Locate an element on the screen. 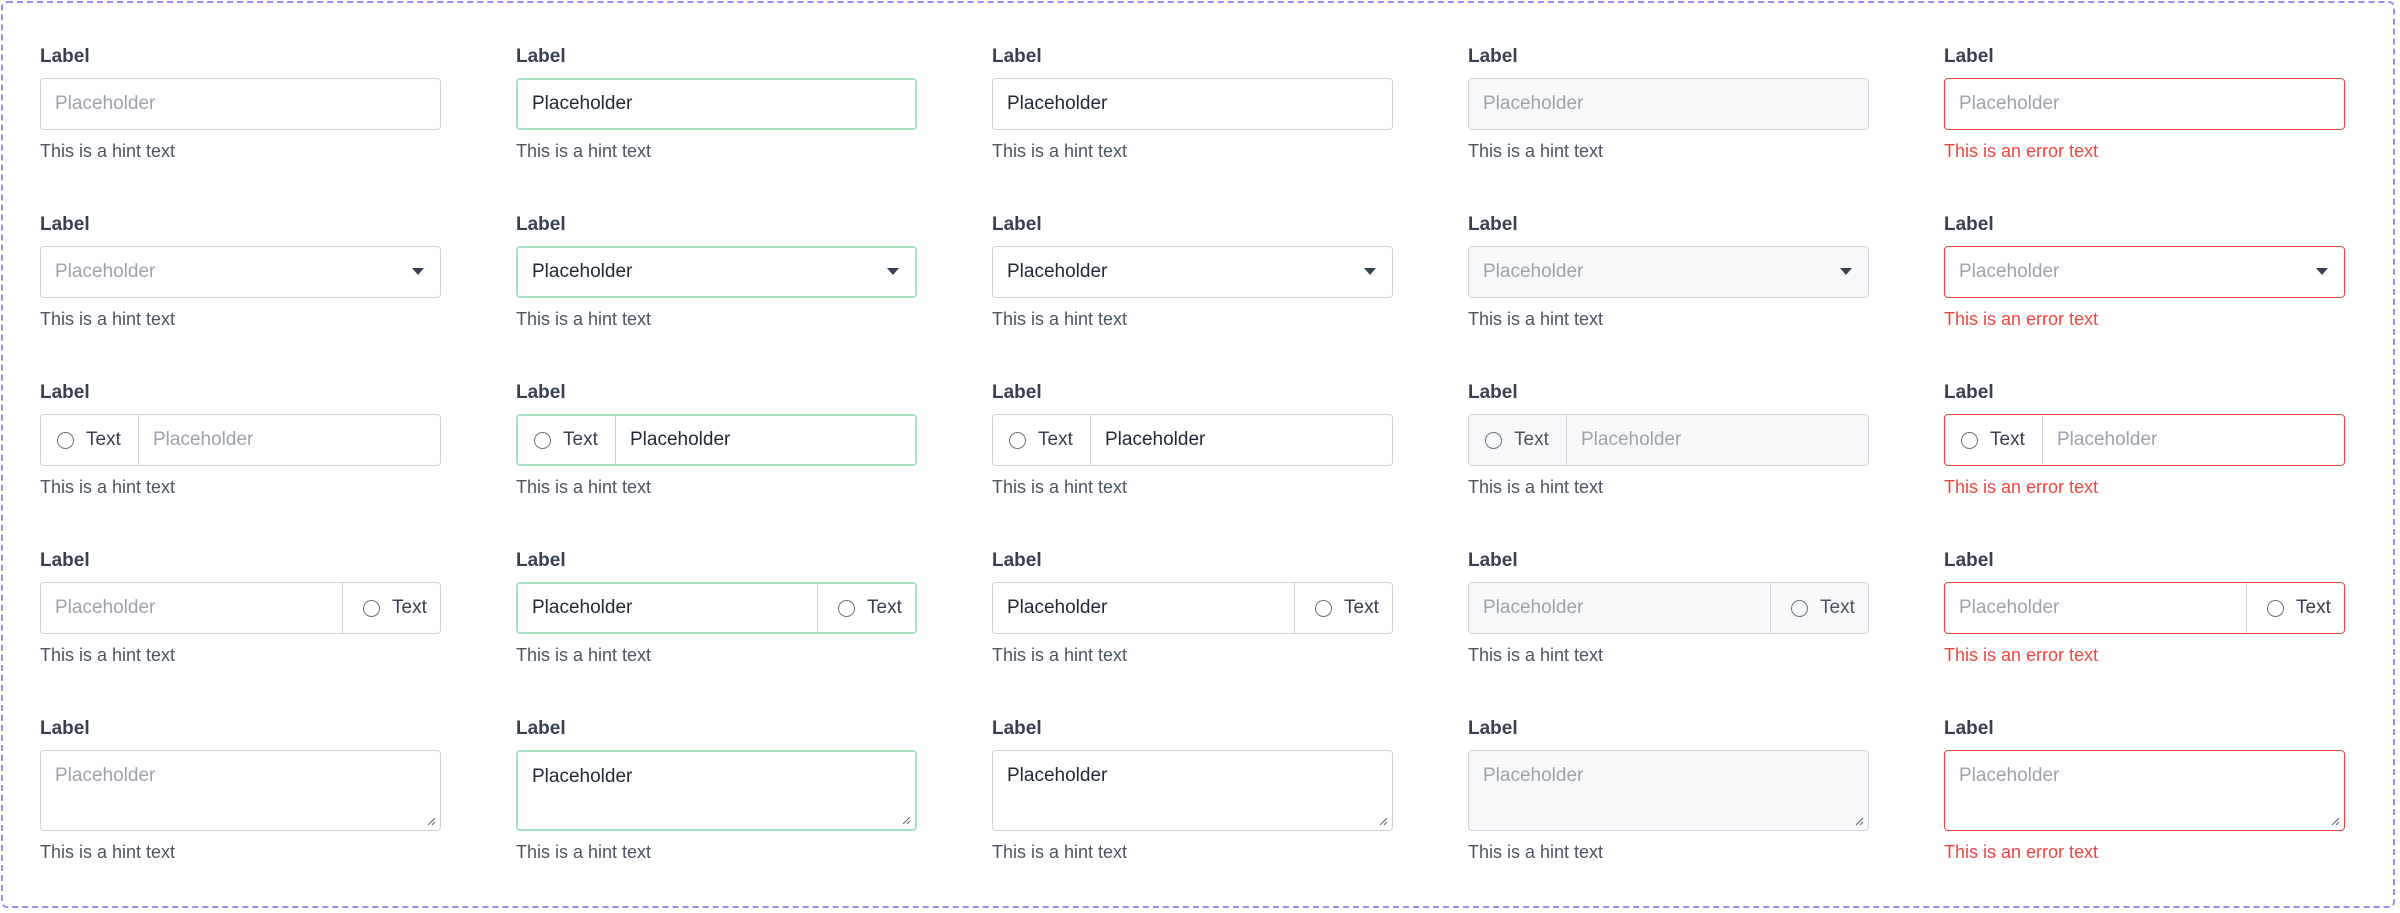 The height and width of the screenshot is (913, 2400). select-error: Label Placeholder This is an error text is located at coordinates (2144, 294).